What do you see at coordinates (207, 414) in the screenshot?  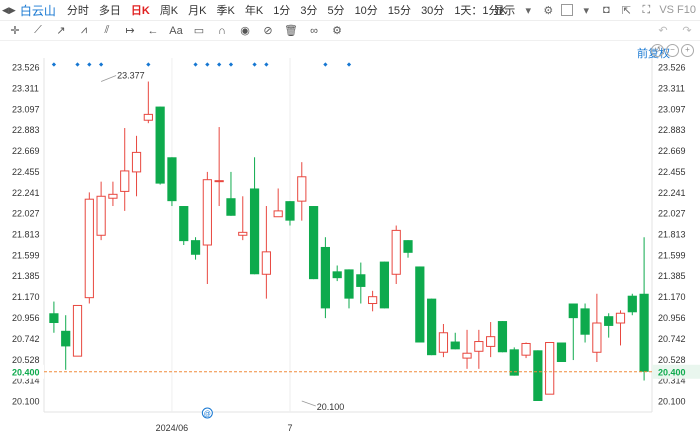 I see `announcement-icon-glyph: @` at bounding box center [207, 414].